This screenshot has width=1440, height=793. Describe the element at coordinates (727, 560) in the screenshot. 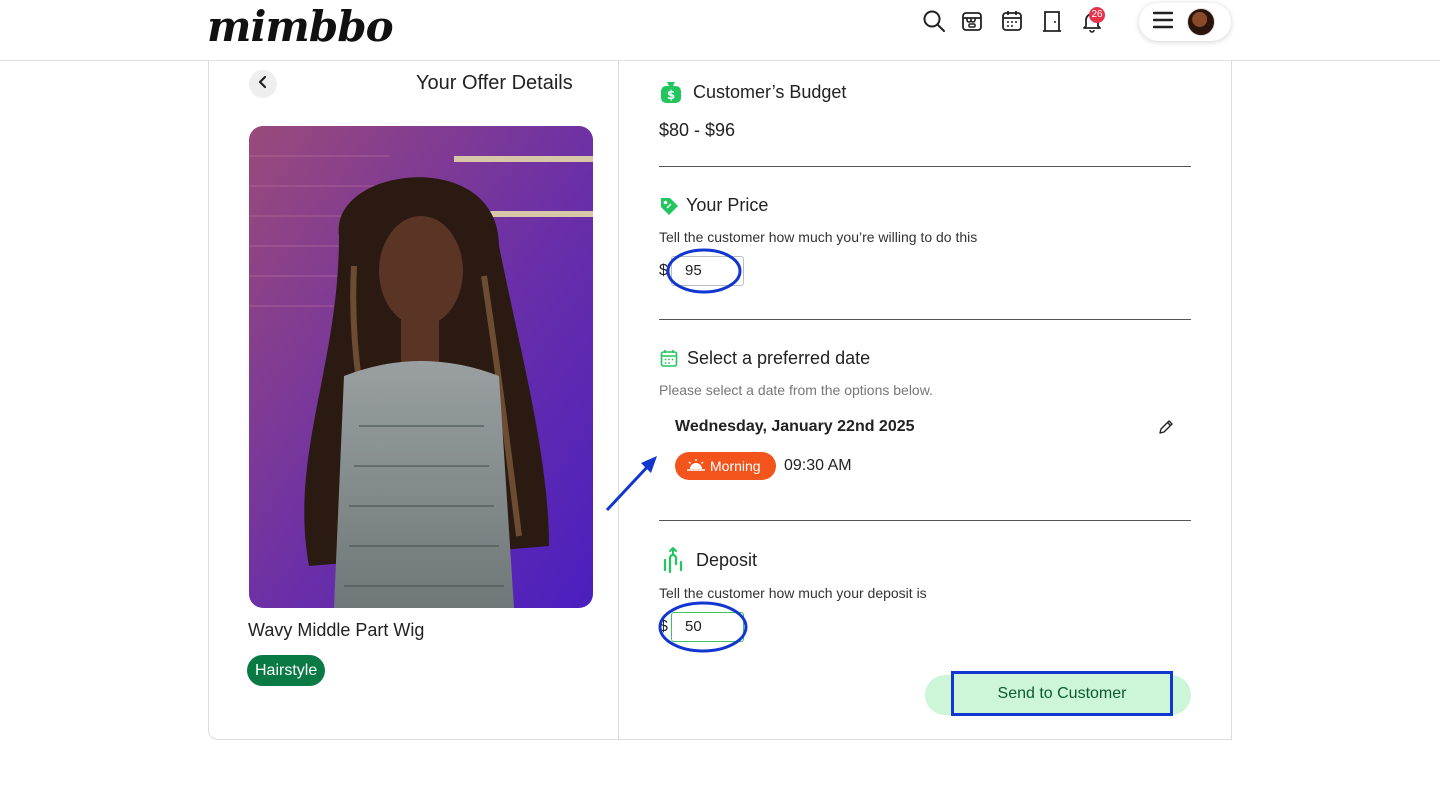

I see `deposit-title: Deposit` at that location.